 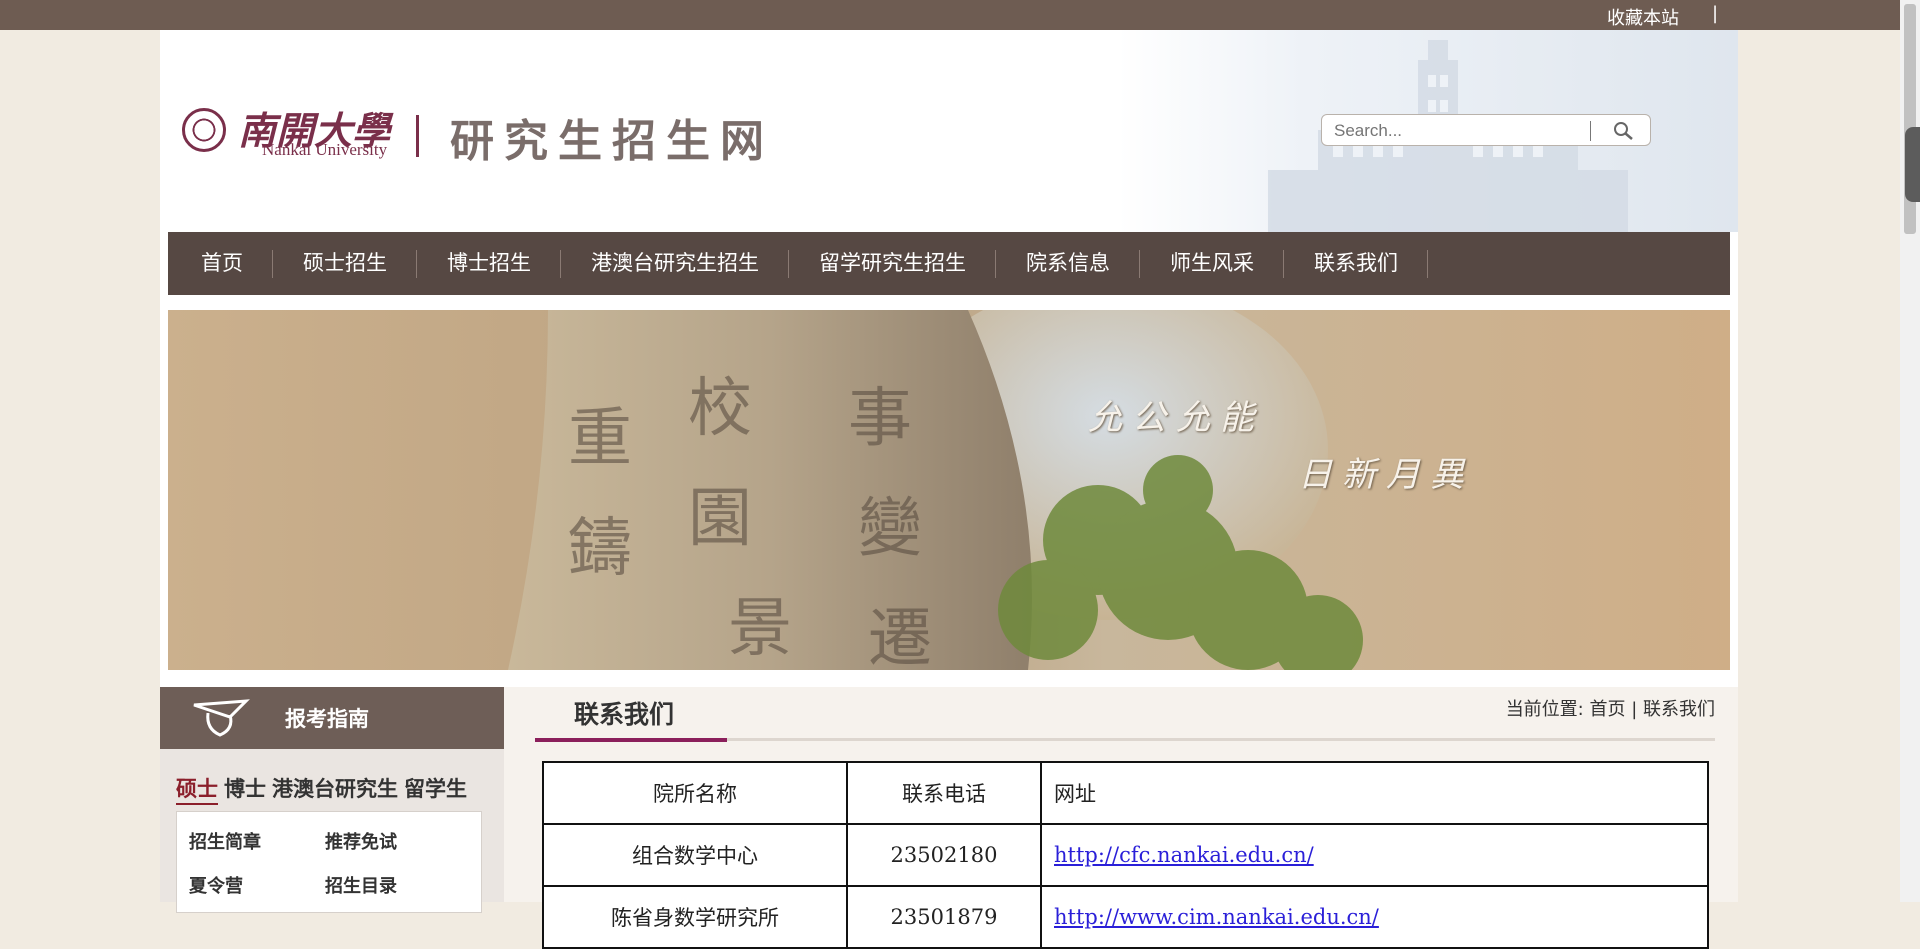 What do you see at coordinates (760, 629) in the screenshot?
I see `svg-text: 景` at bounding box center [760, 629].